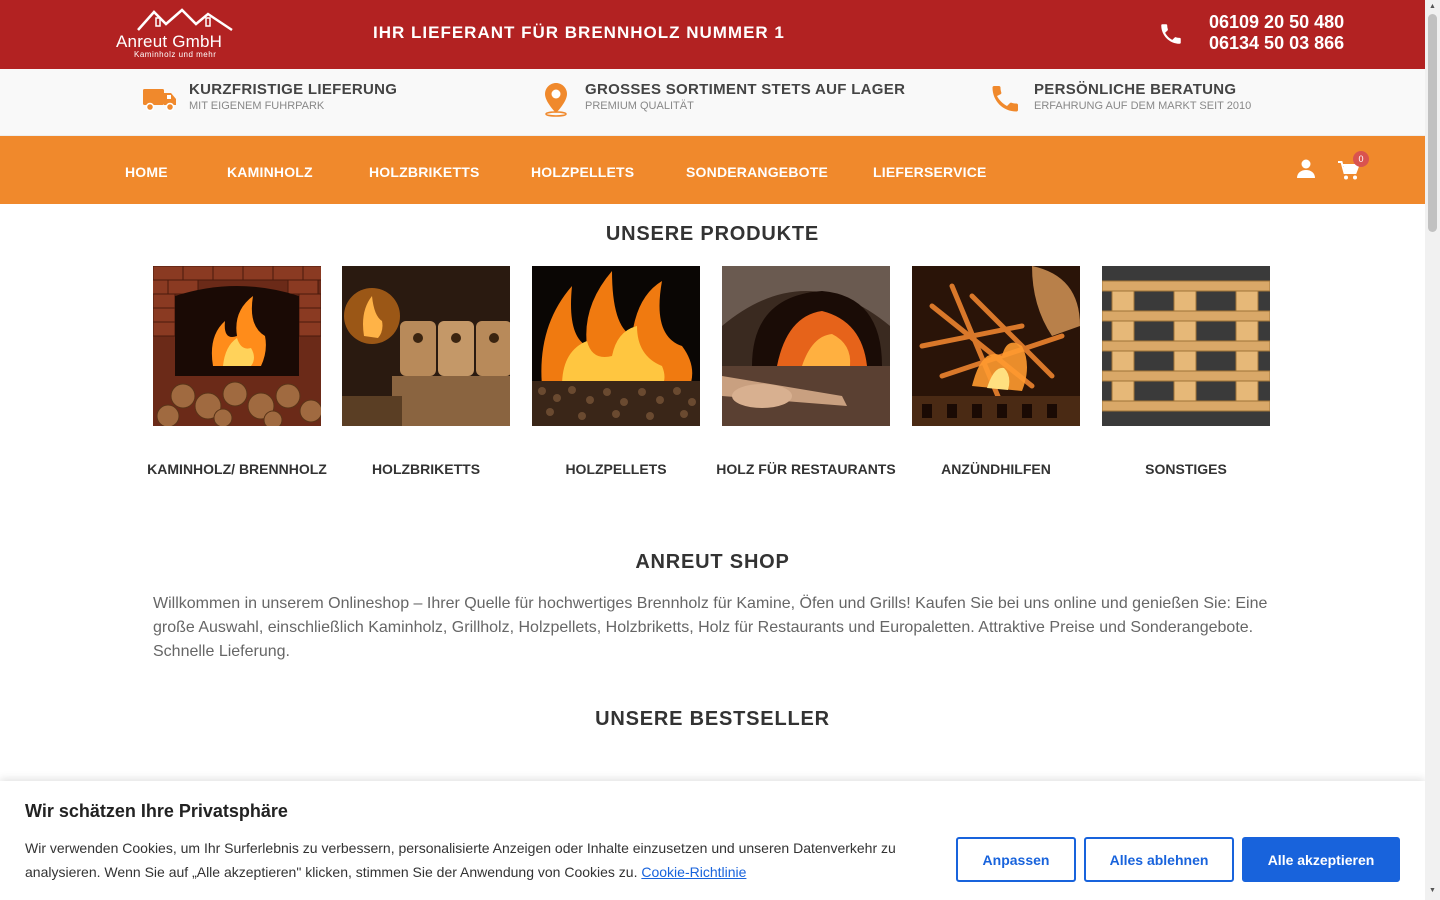  I want to click on location-pin-icon, so click(556, 100).